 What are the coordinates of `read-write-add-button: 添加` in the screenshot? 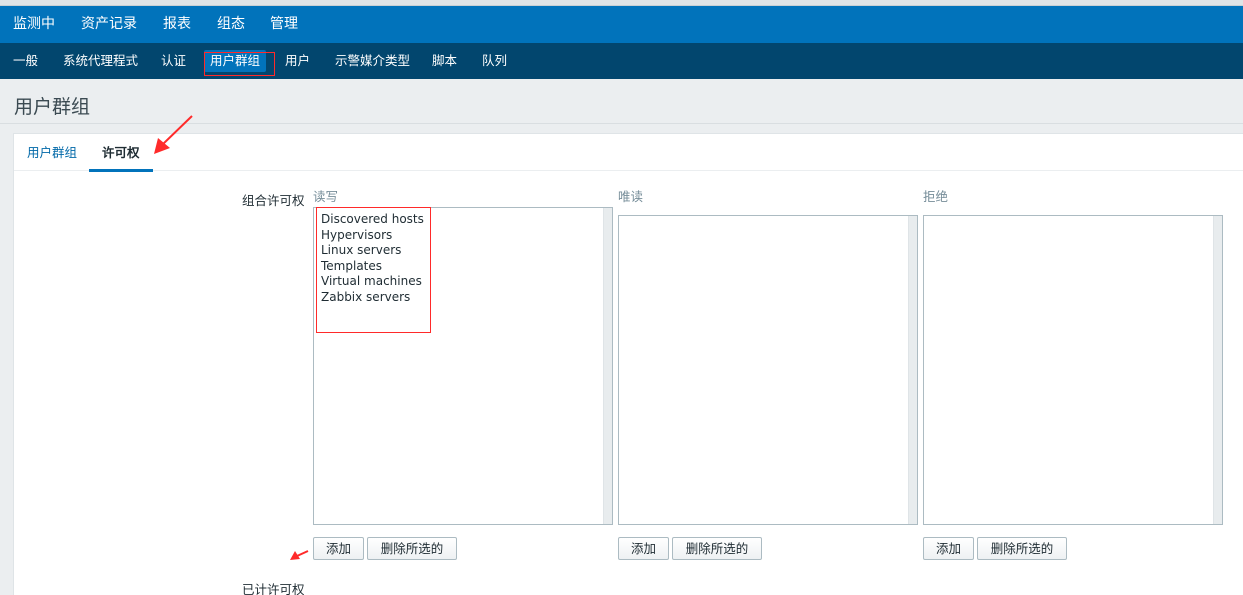 It's located at (338, 548).